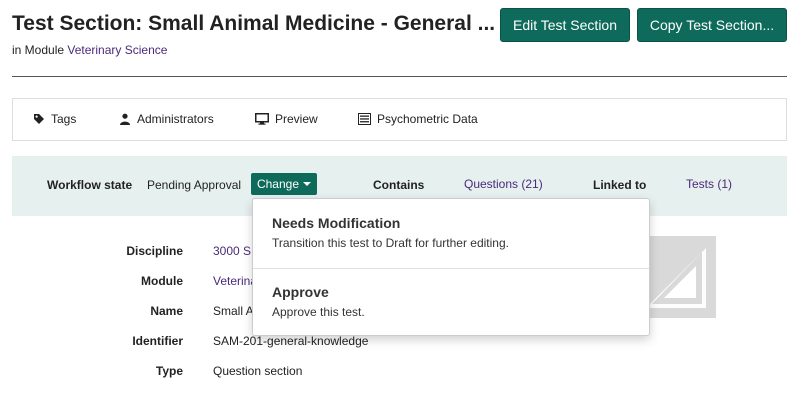 This screenshot has width=806, height=395. Describe the element at coordinates (318, 312) in the screenshot. I see `option-description: Approve this test.` at that location.